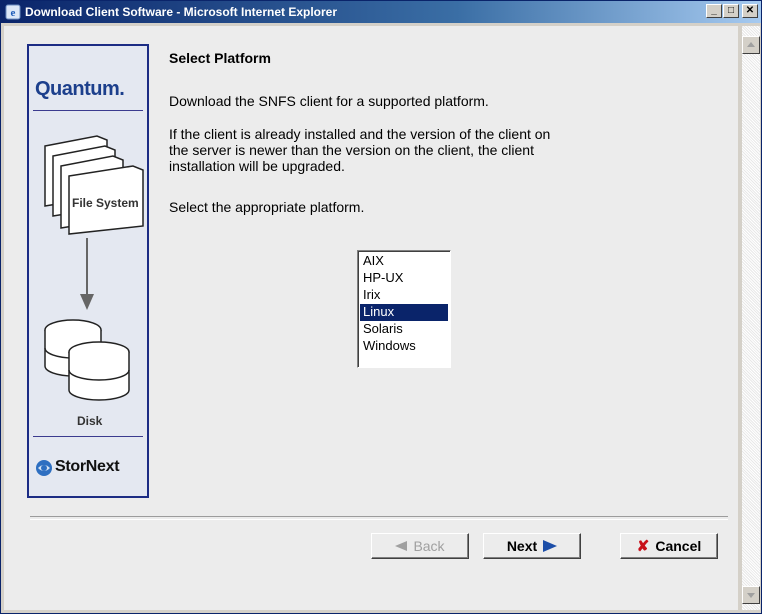 Image resolution: width=764 pixels, height=616 pixels. Describe the element at coordinates (522, 546) in the screenshot. I see `next-button-label: Next` at that location.